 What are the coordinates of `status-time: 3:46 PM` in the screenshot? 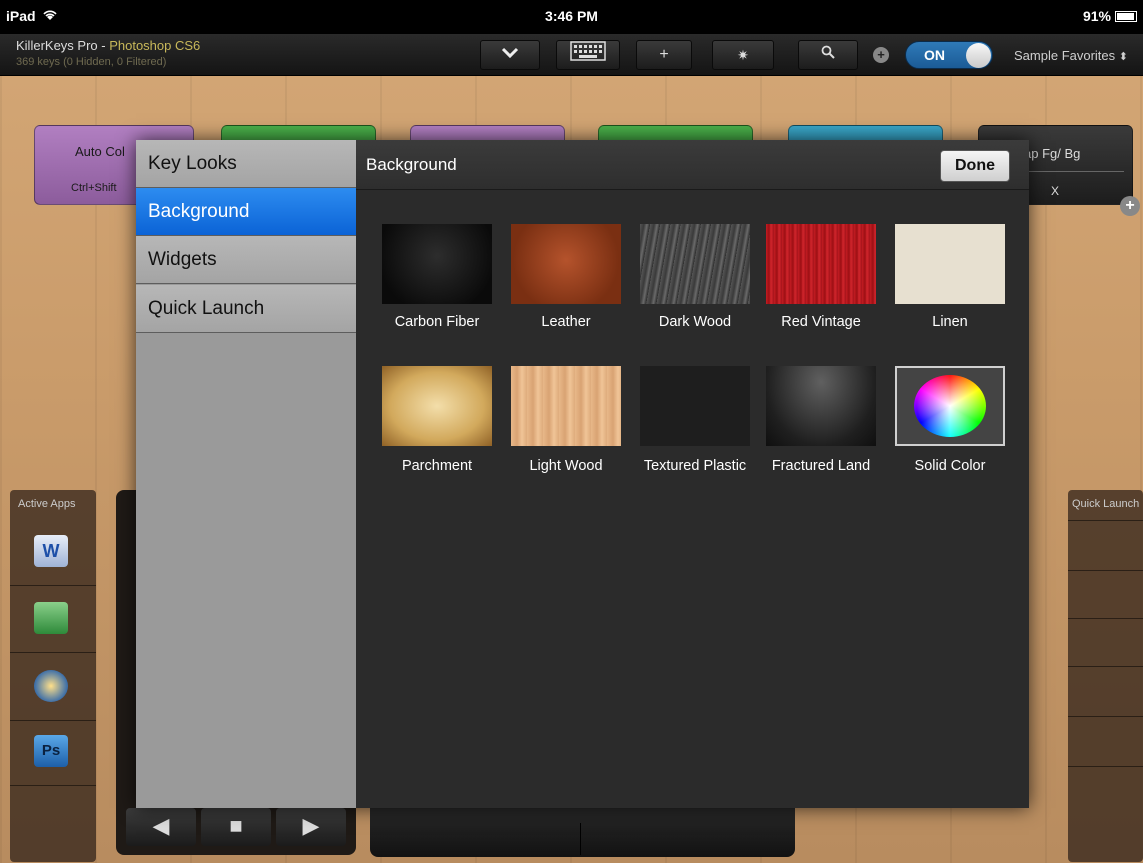 It's located at (571, 16).